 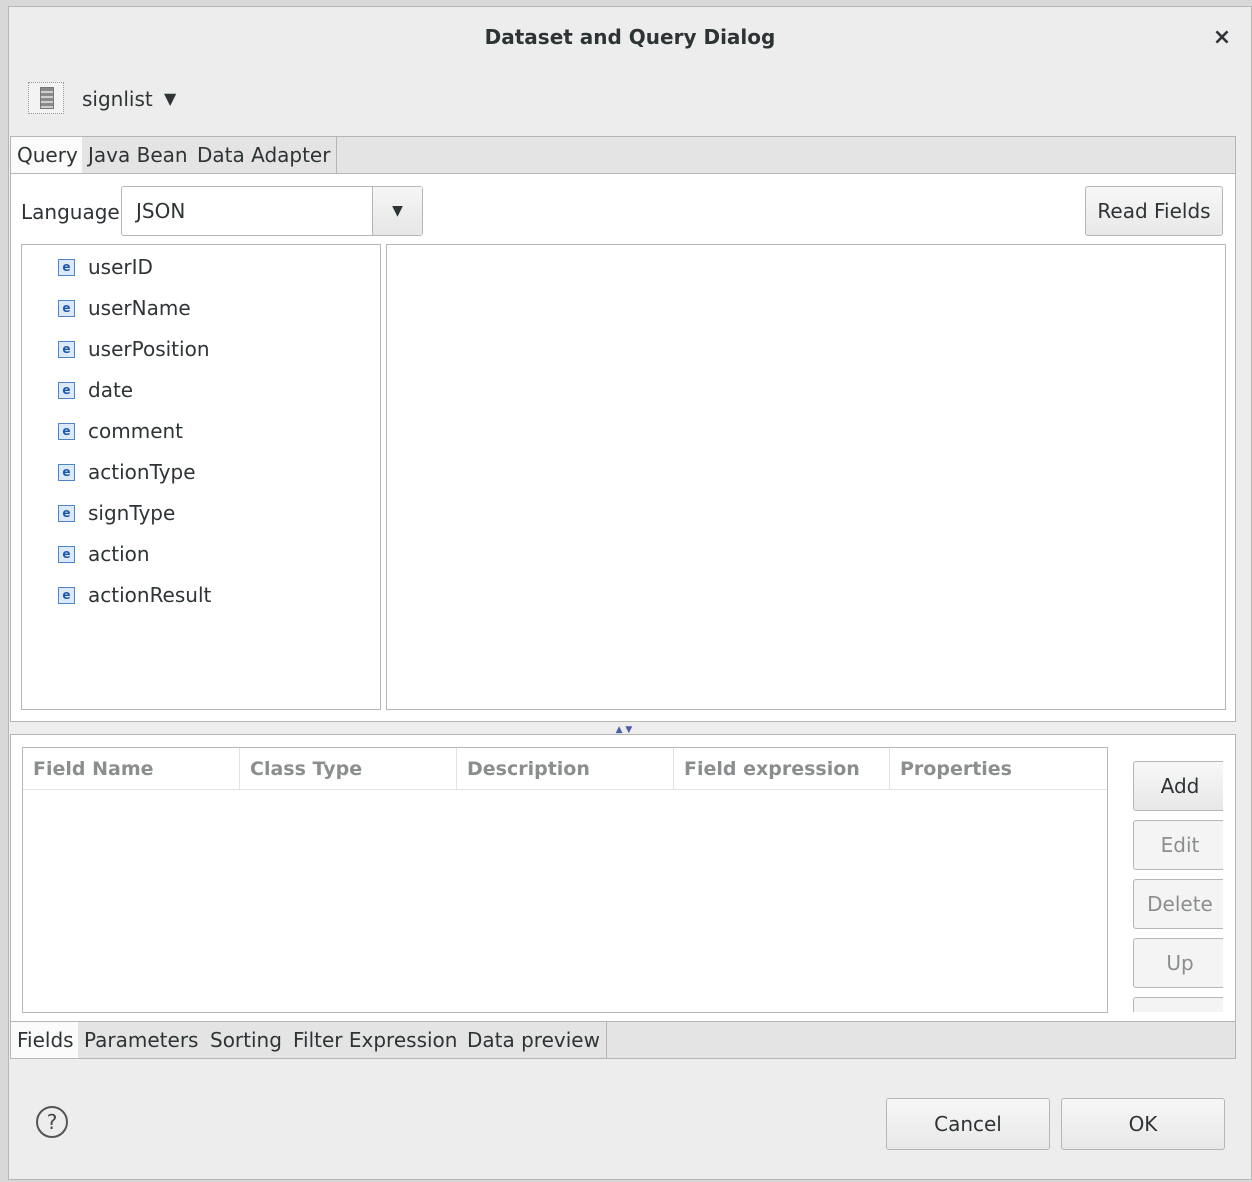 What do you see at coordinates (120, 267) in the screenshot?
I see `tree-item-label: userID` at bounding box center [120, 267].